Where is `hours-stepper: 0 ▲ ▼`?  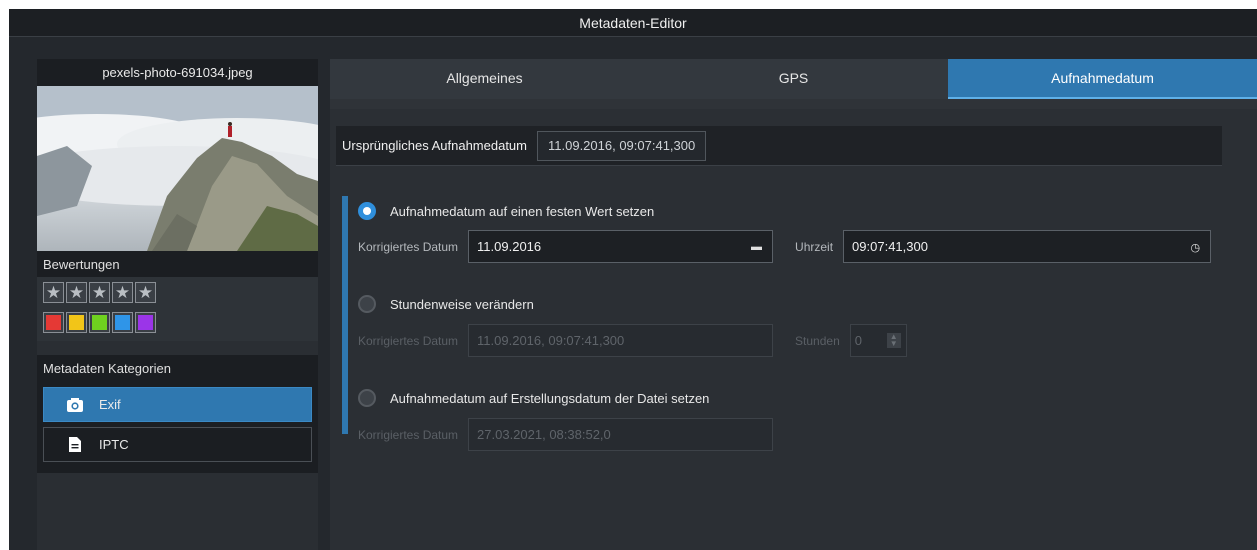 hours-stepper: 0 ▲ ▼ is located at coordinates (878, 340).